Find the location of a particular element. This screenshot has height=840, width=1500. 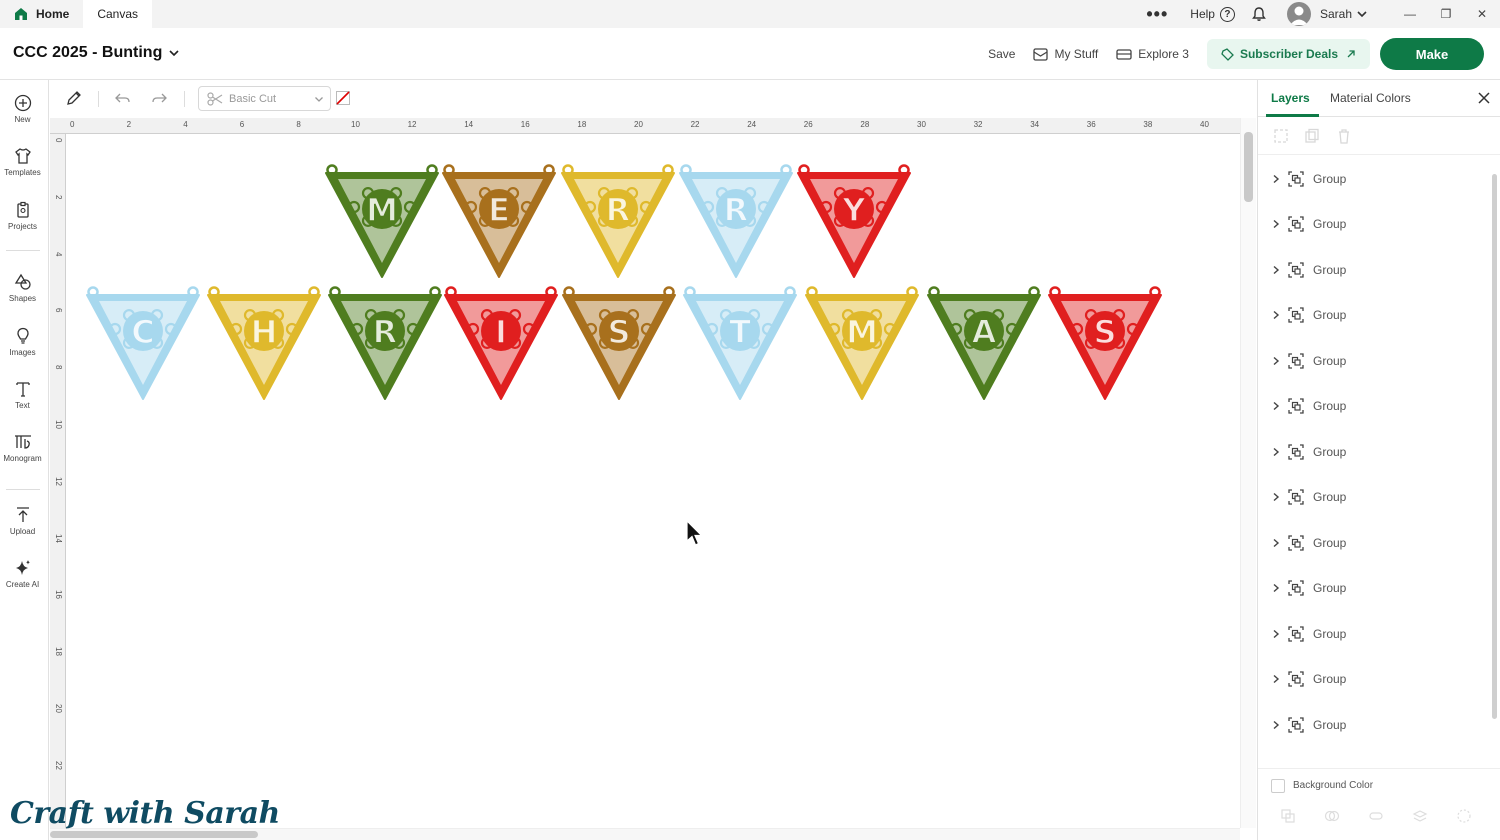

flatten-button is located at coordinates (1420, 817).